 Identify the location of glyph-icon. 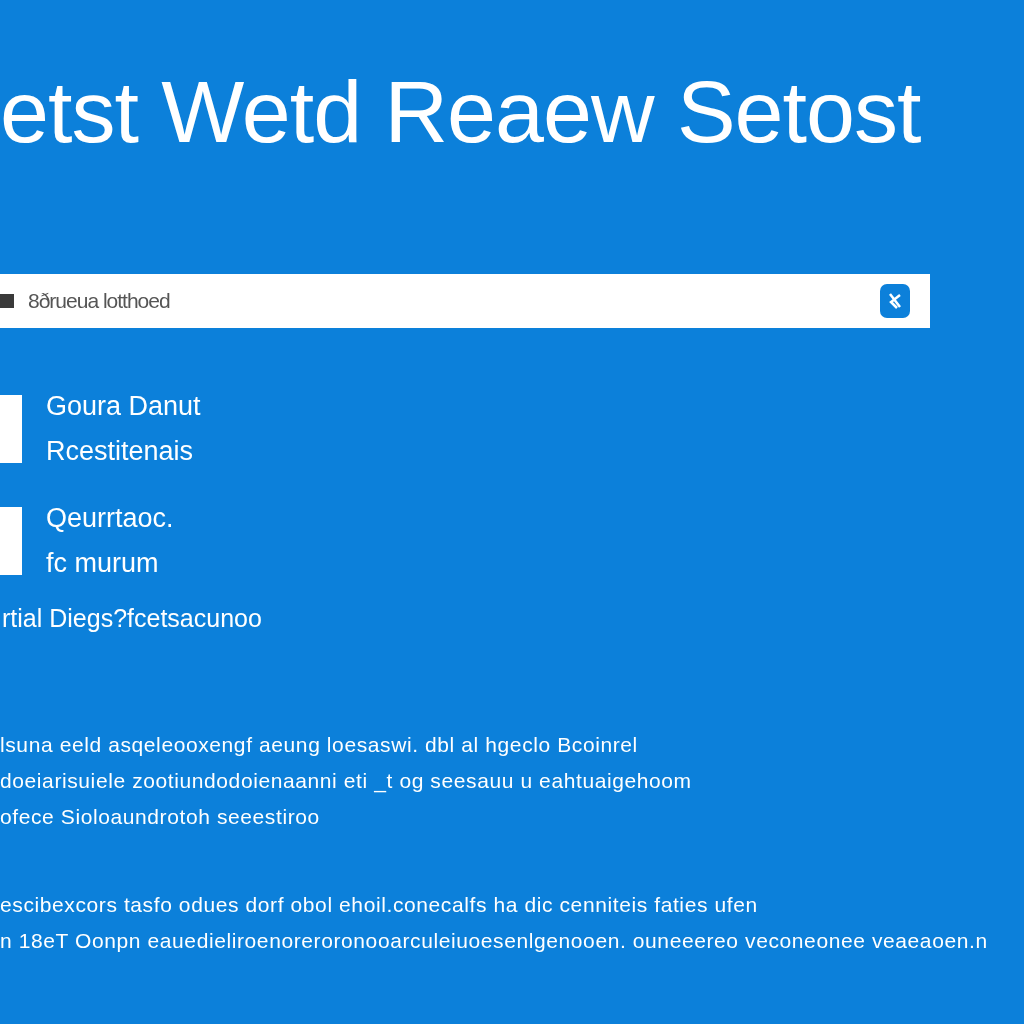
(895, 301).